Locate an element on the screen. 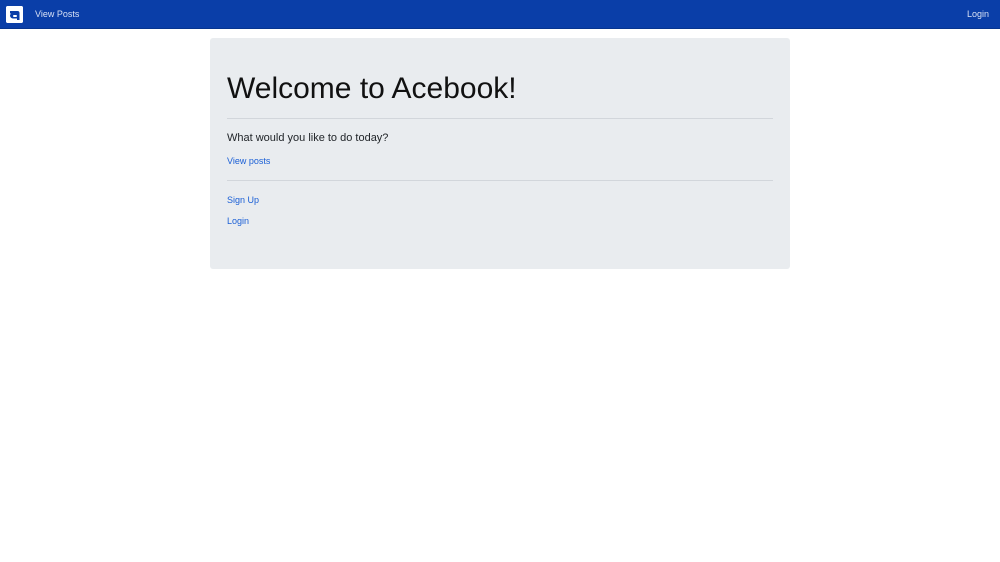 Image resolution: width=1000 pixels, height=562 pixels. acebook-logo-icon is located at coordinates (14, 14).